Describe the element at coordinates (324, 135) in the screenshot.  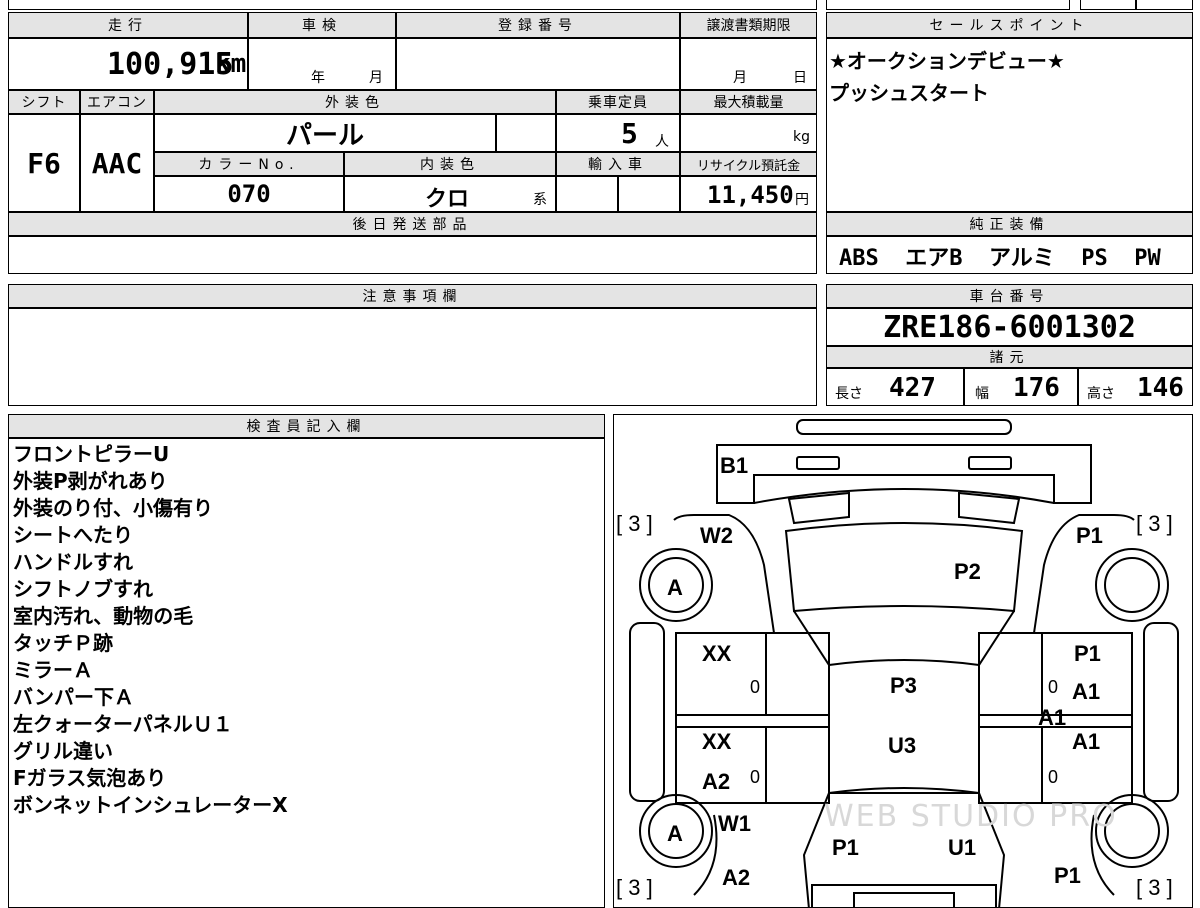
I see `exterior-color-value: パール` at that location.